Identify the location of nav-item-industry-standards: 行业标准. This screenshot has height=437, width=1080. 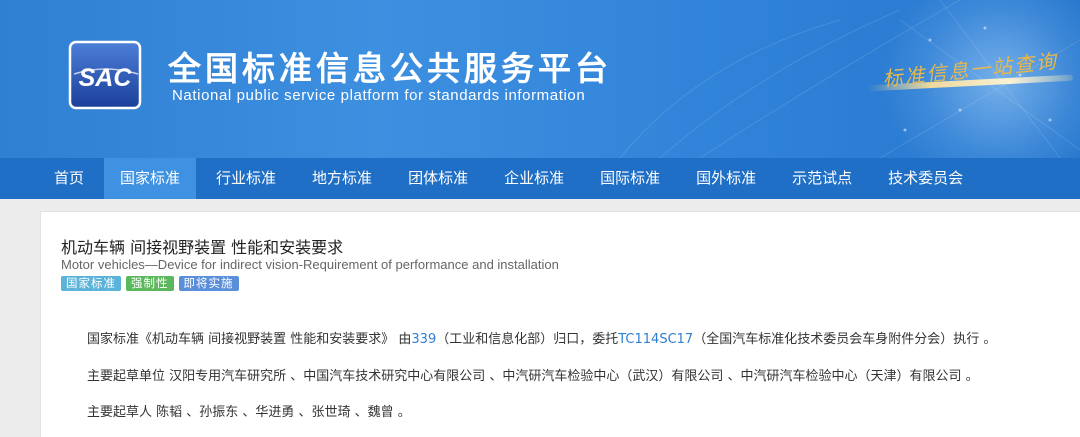
(246, 178).